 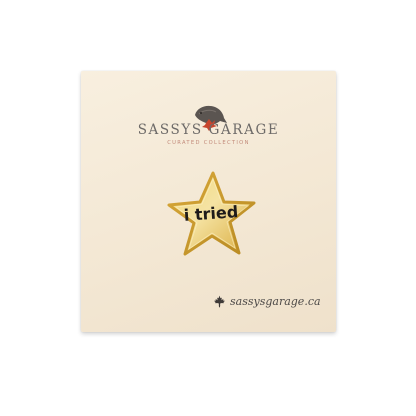 I want to click on brand-subtitle: CURATED COLLECTION, so click(x=208, y=143).